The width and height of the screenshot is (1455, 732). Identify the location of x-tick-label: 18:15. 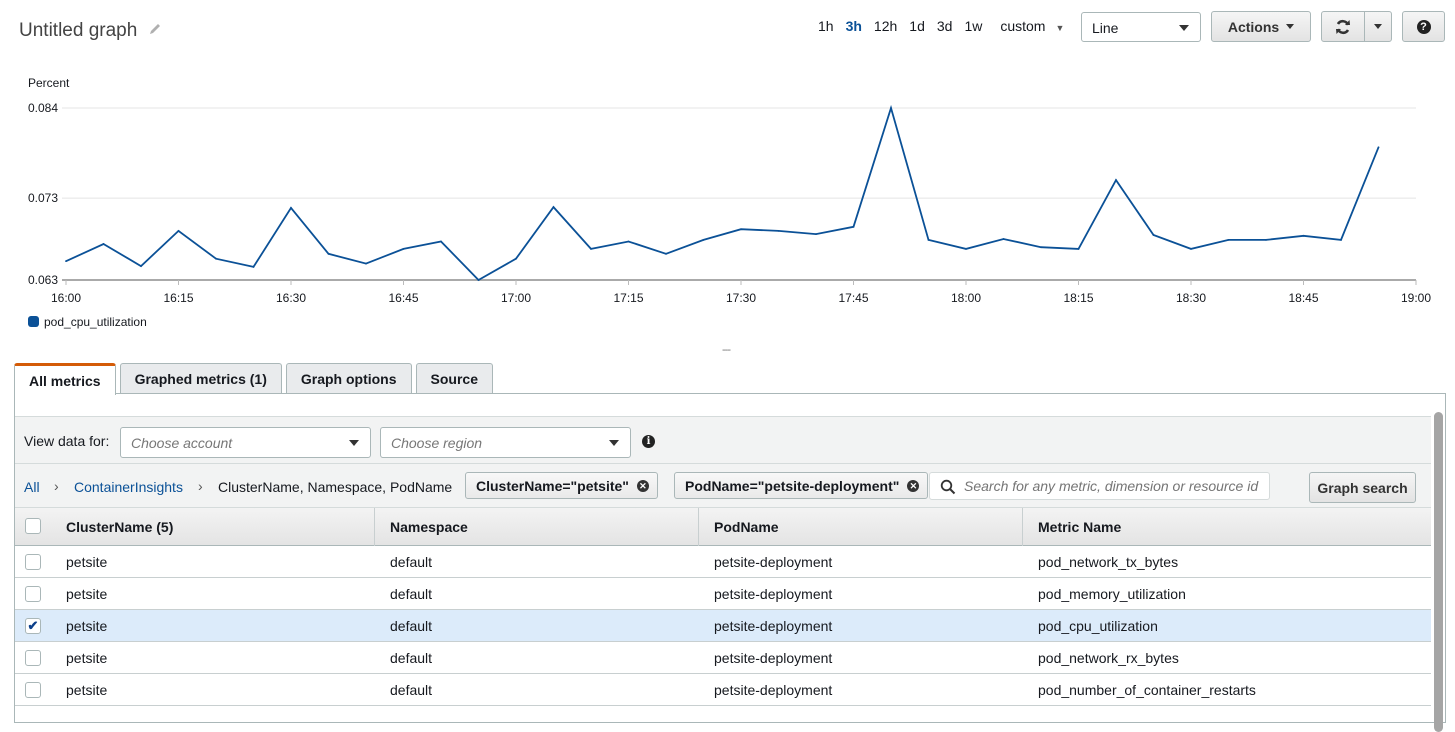
(1078, 298).